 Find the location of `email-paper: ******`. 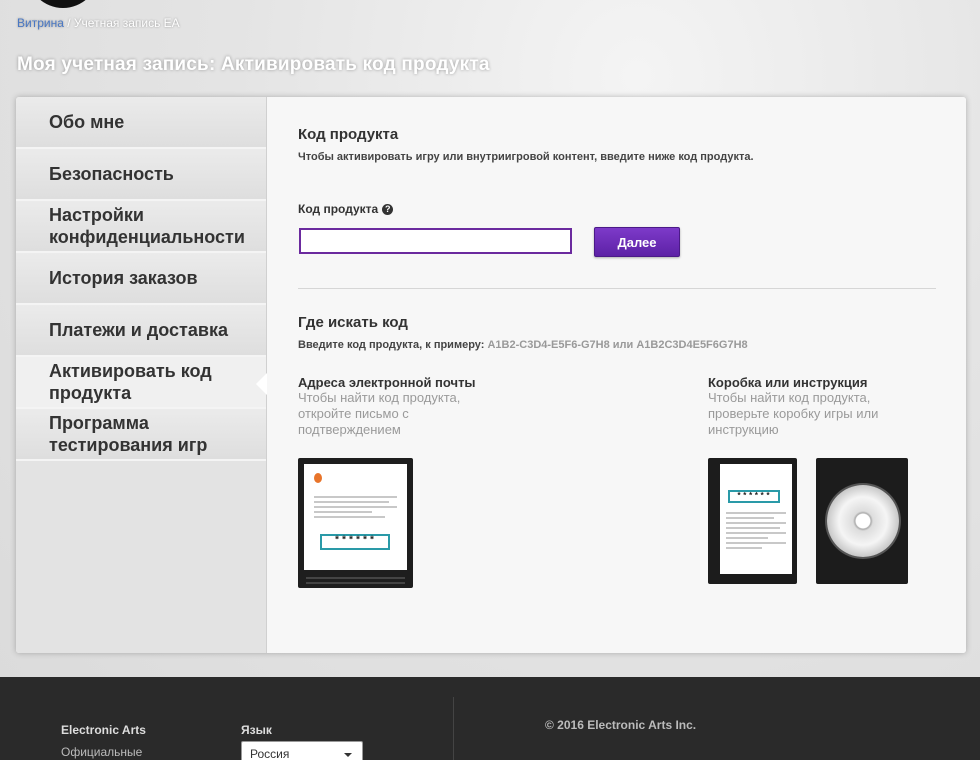

email-paper: ****** is located at coordinates (355, 517).